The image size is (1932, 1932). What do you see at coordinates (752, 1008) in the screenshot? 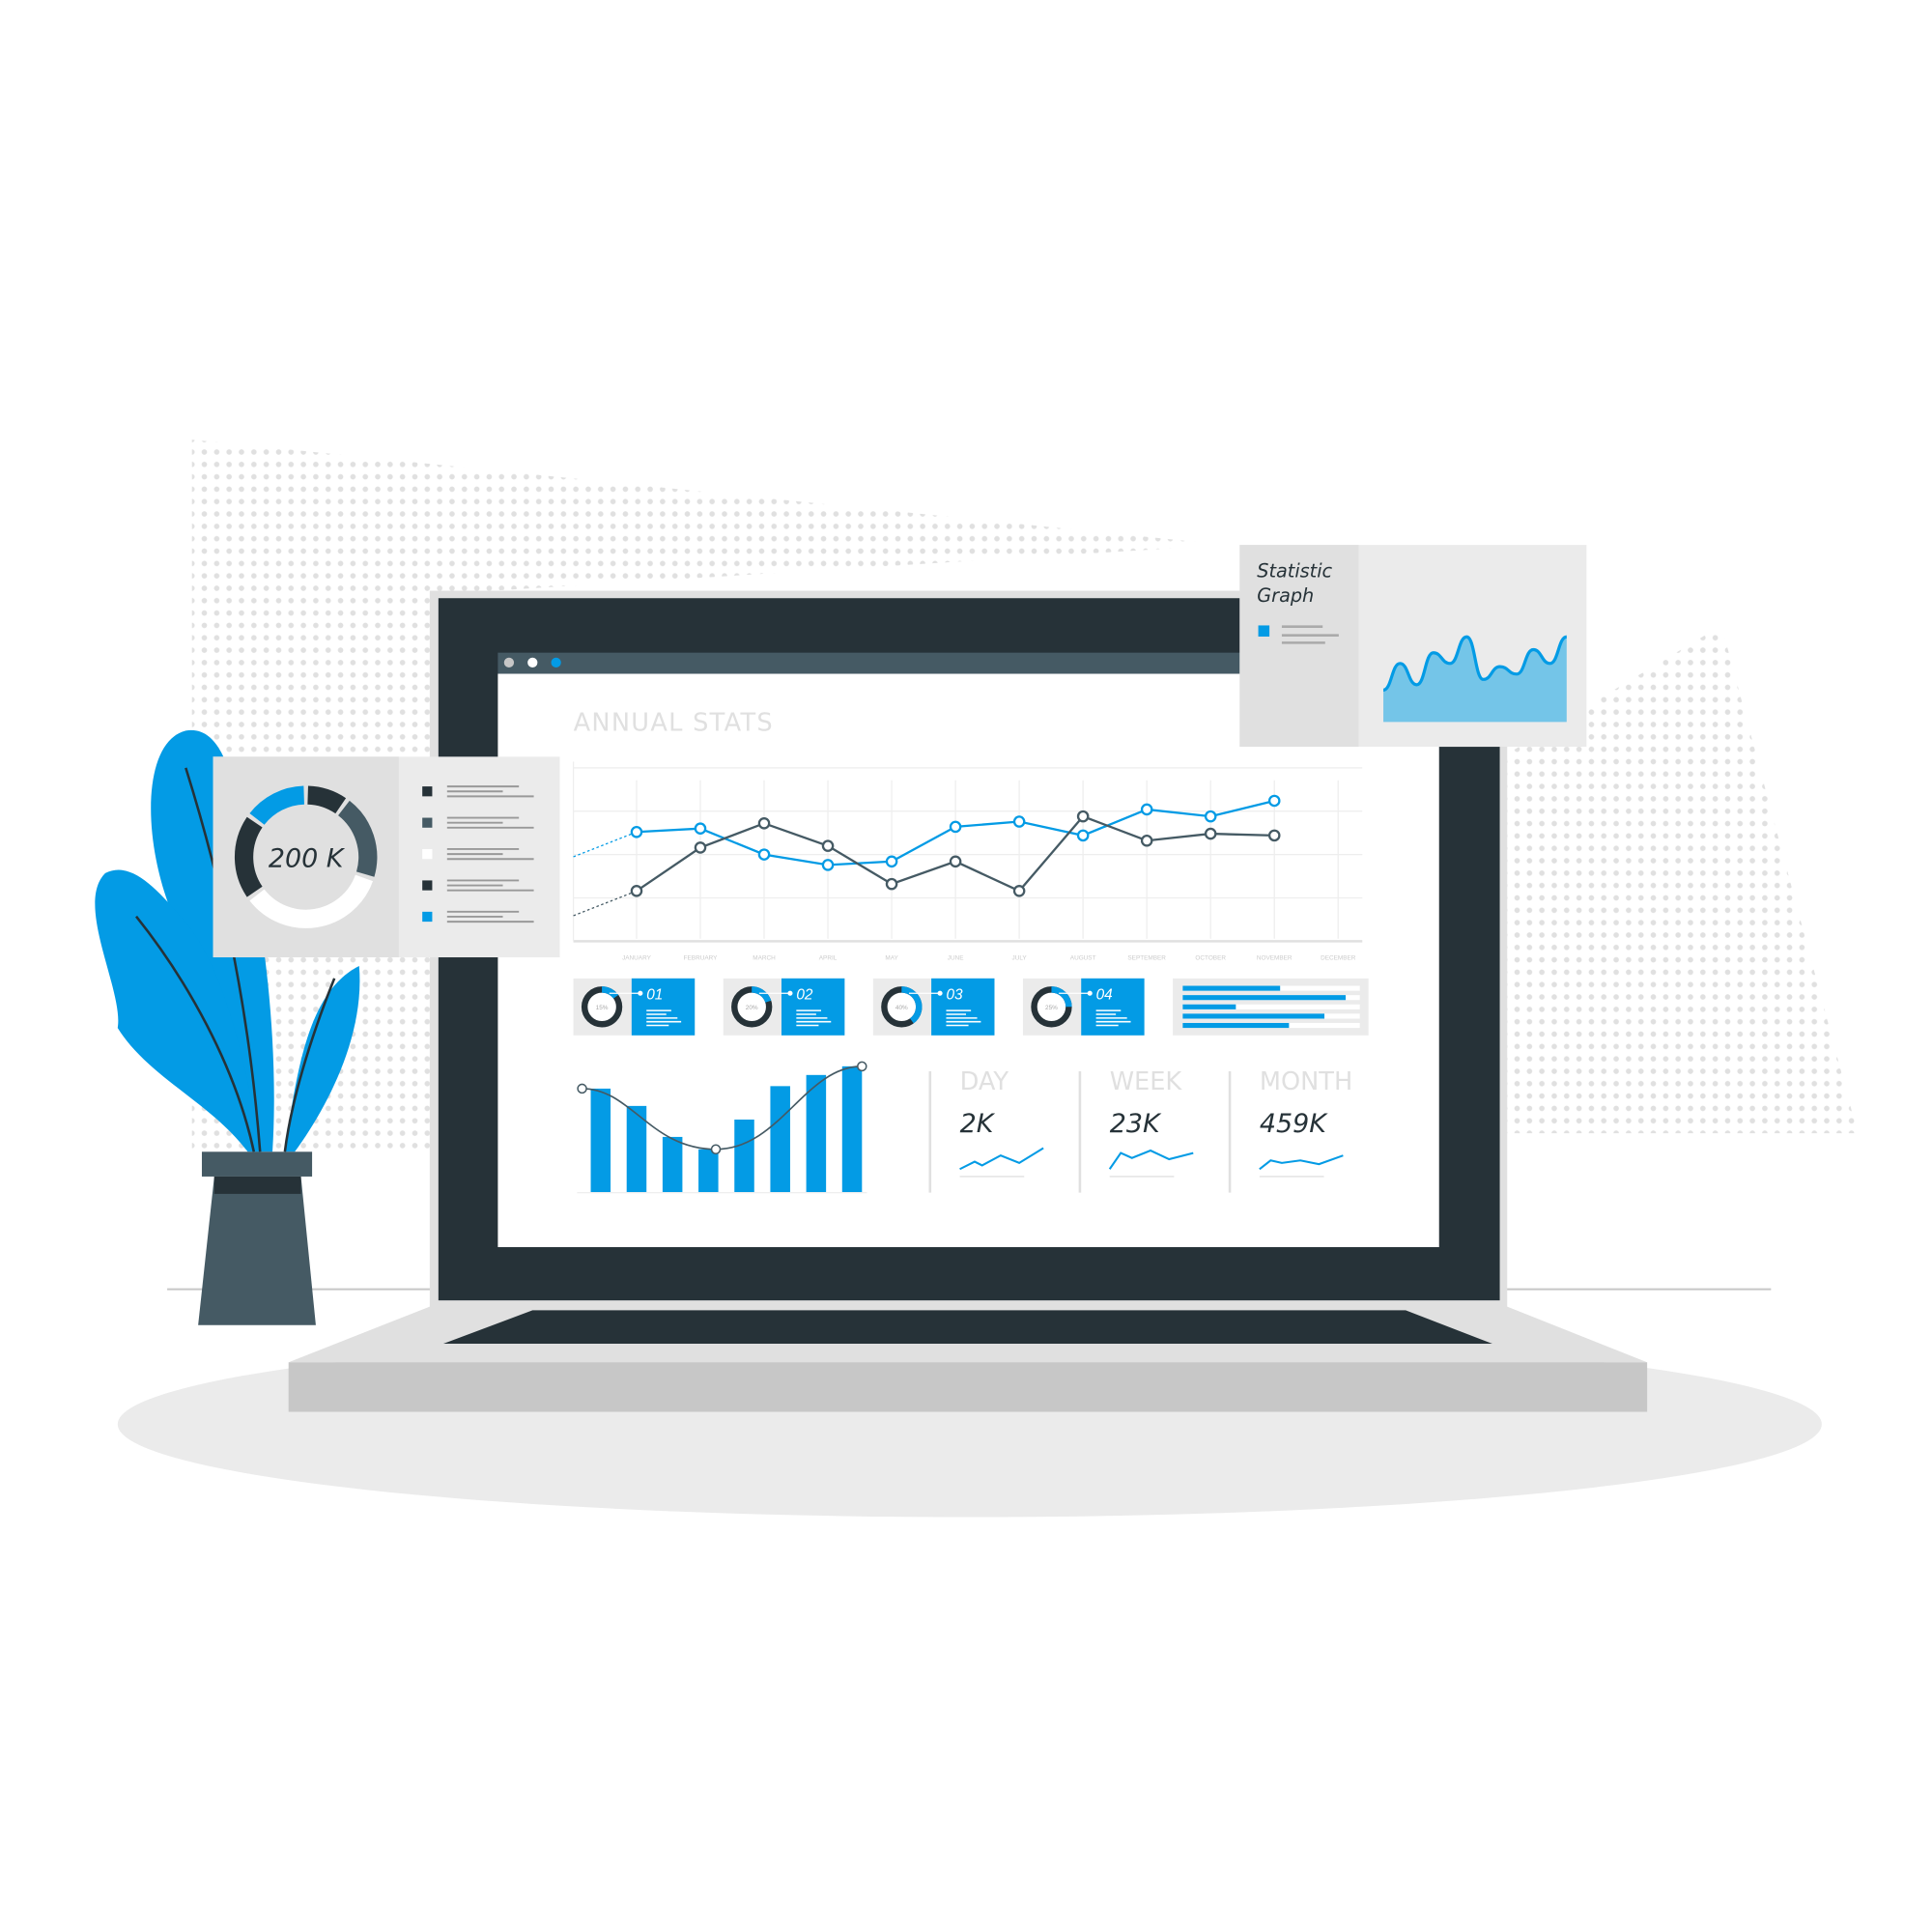
I see `card-percent: 20%` at bounding box center [752, 1008].